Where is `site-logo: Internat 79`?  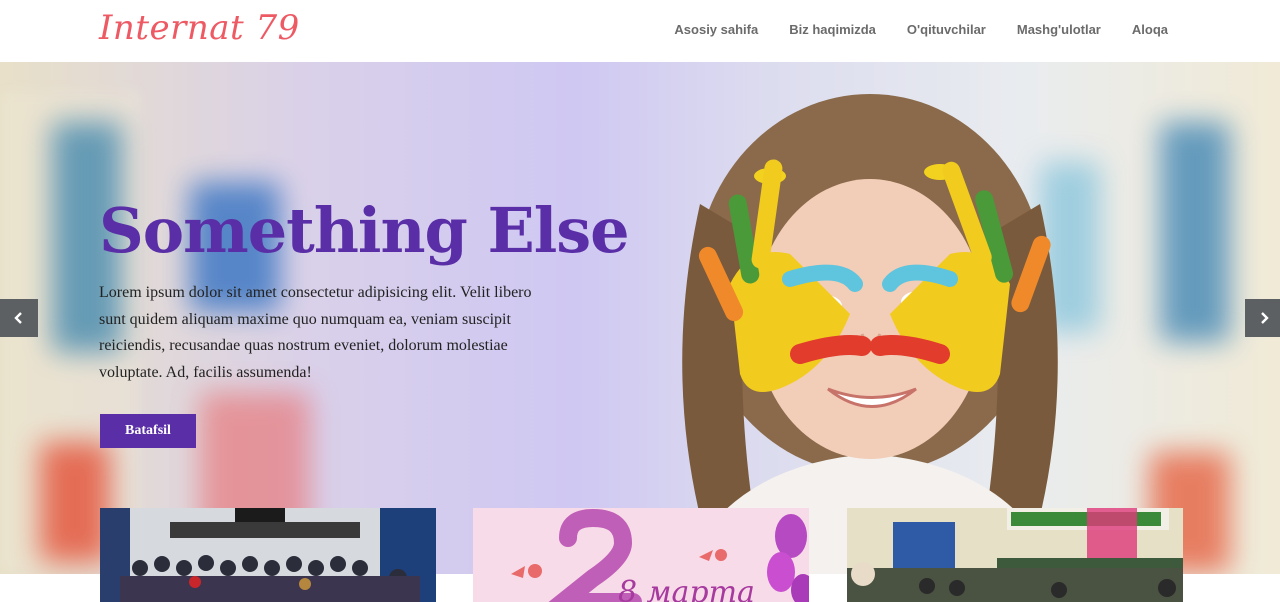 site-logo: Internat 79 is located at coordinates (199, 28).